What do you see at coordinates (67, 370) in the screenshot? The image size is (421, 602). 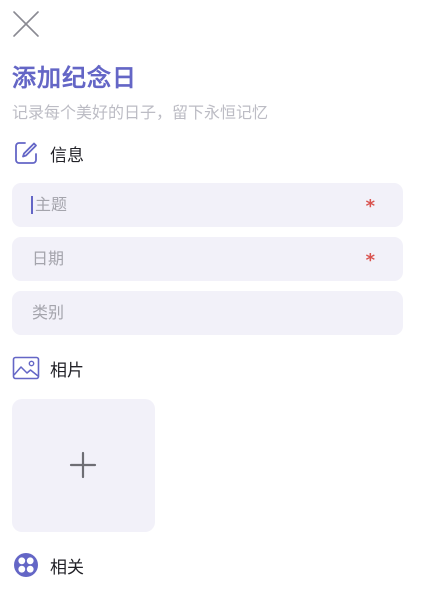 I see `section-label-photos: 相片` at bounding box center [67, 370].